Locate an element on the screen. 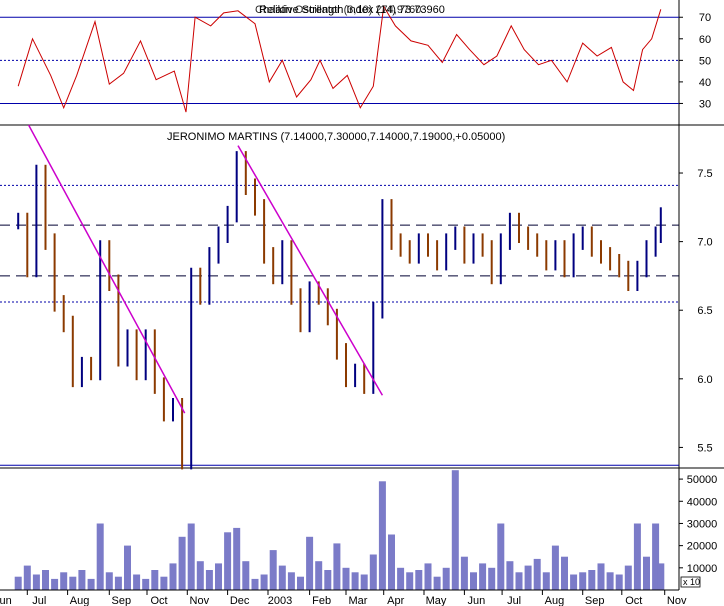 The image size is (724, 606). rsi-ytick-label: 70 is located at coordinates (705, 18).